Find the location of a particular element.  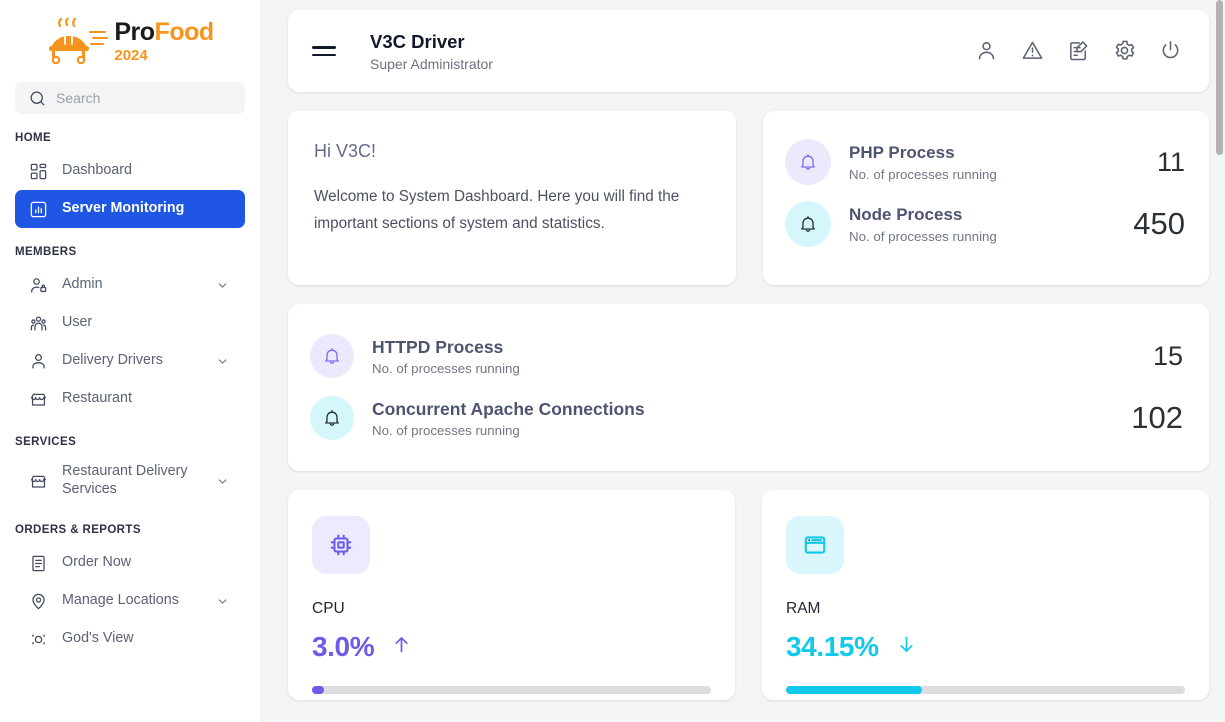

food-cart-logo-icon is located at coordinates (79, 41).